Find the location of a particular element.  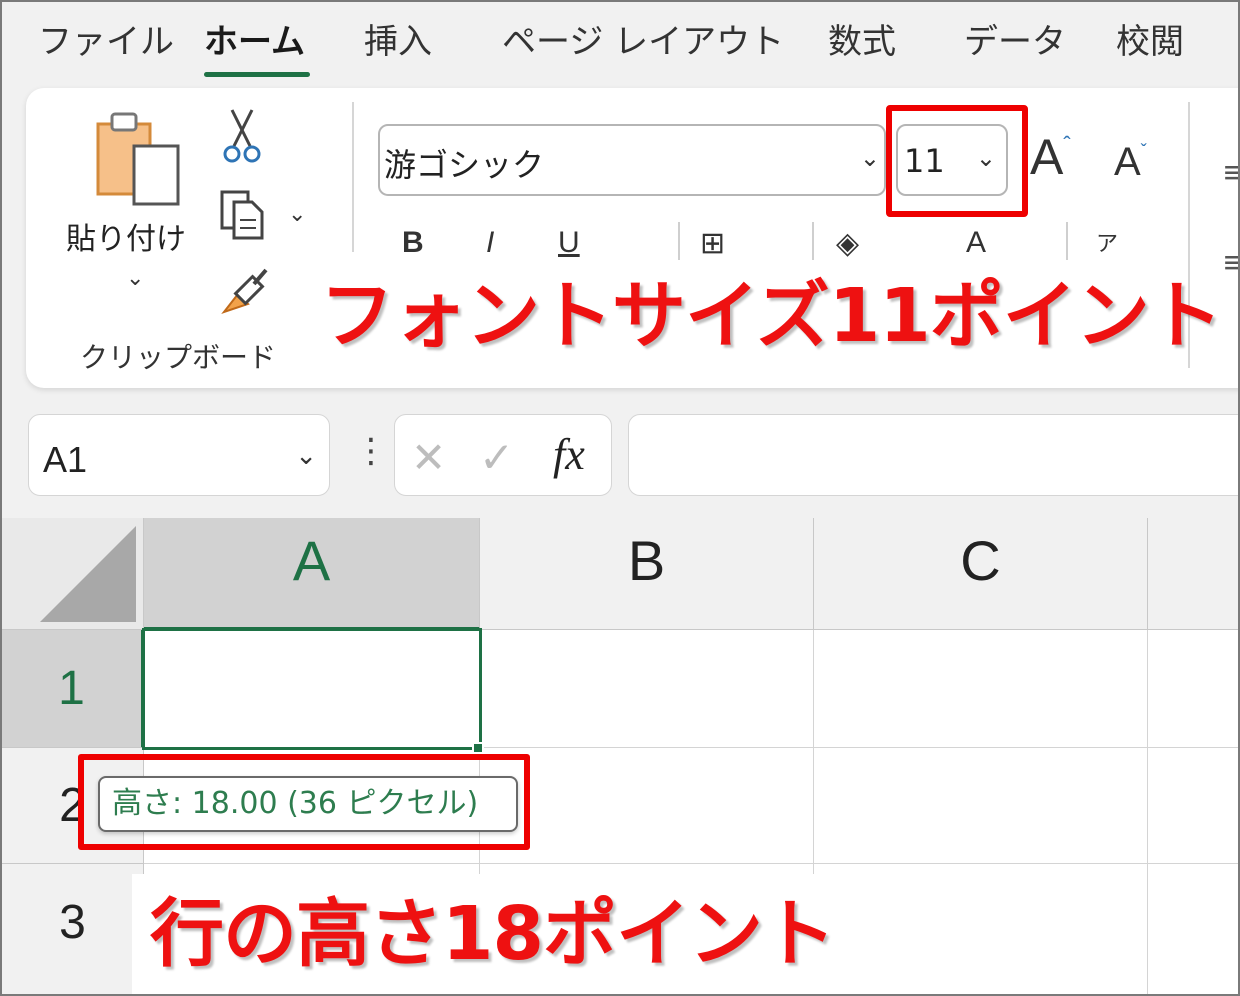

cell-d1 is located at coordinates (1193, 689).